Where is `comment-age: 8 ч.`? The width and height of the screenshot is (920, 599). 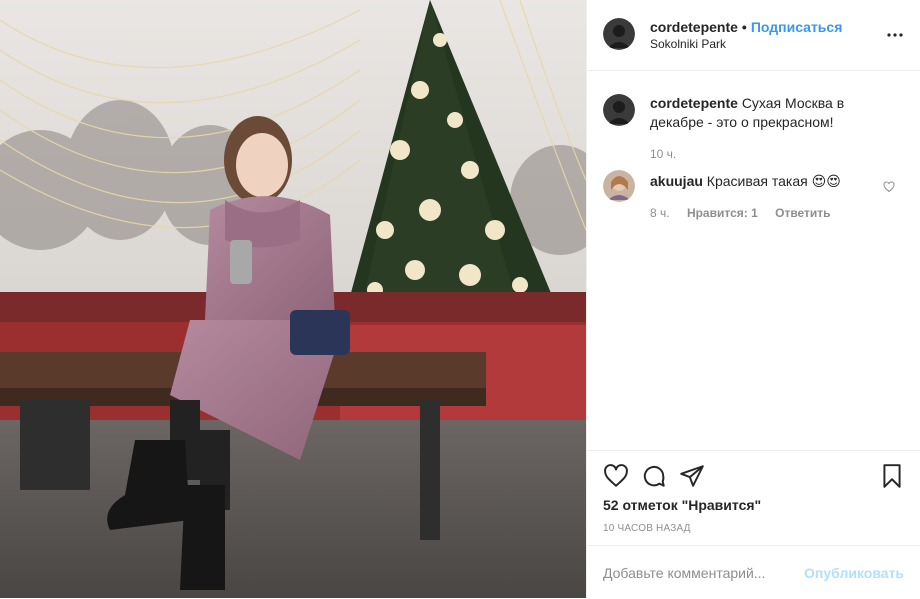 comment-age: 8 ч. is located at coordinates (660, 213).